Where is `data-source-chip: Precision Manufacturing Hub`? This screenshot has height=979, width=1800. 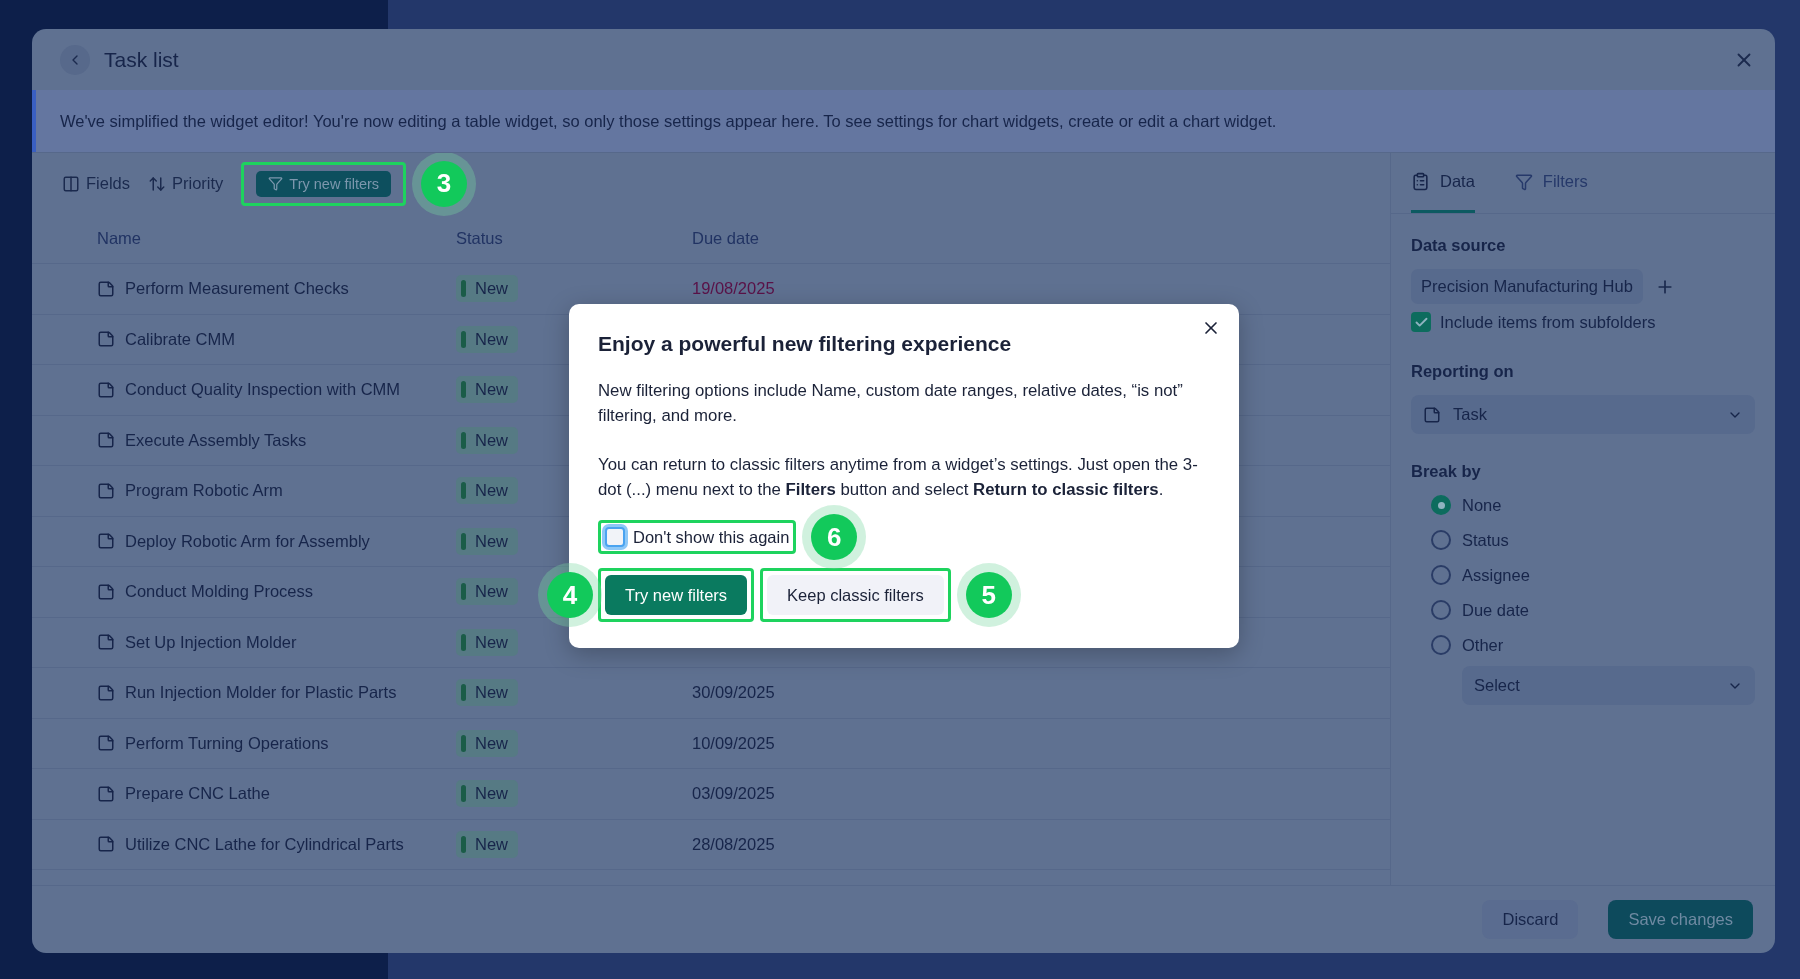
data-source-chip: Precision Manufacturing Hub is located at coordinates (1527, 286).